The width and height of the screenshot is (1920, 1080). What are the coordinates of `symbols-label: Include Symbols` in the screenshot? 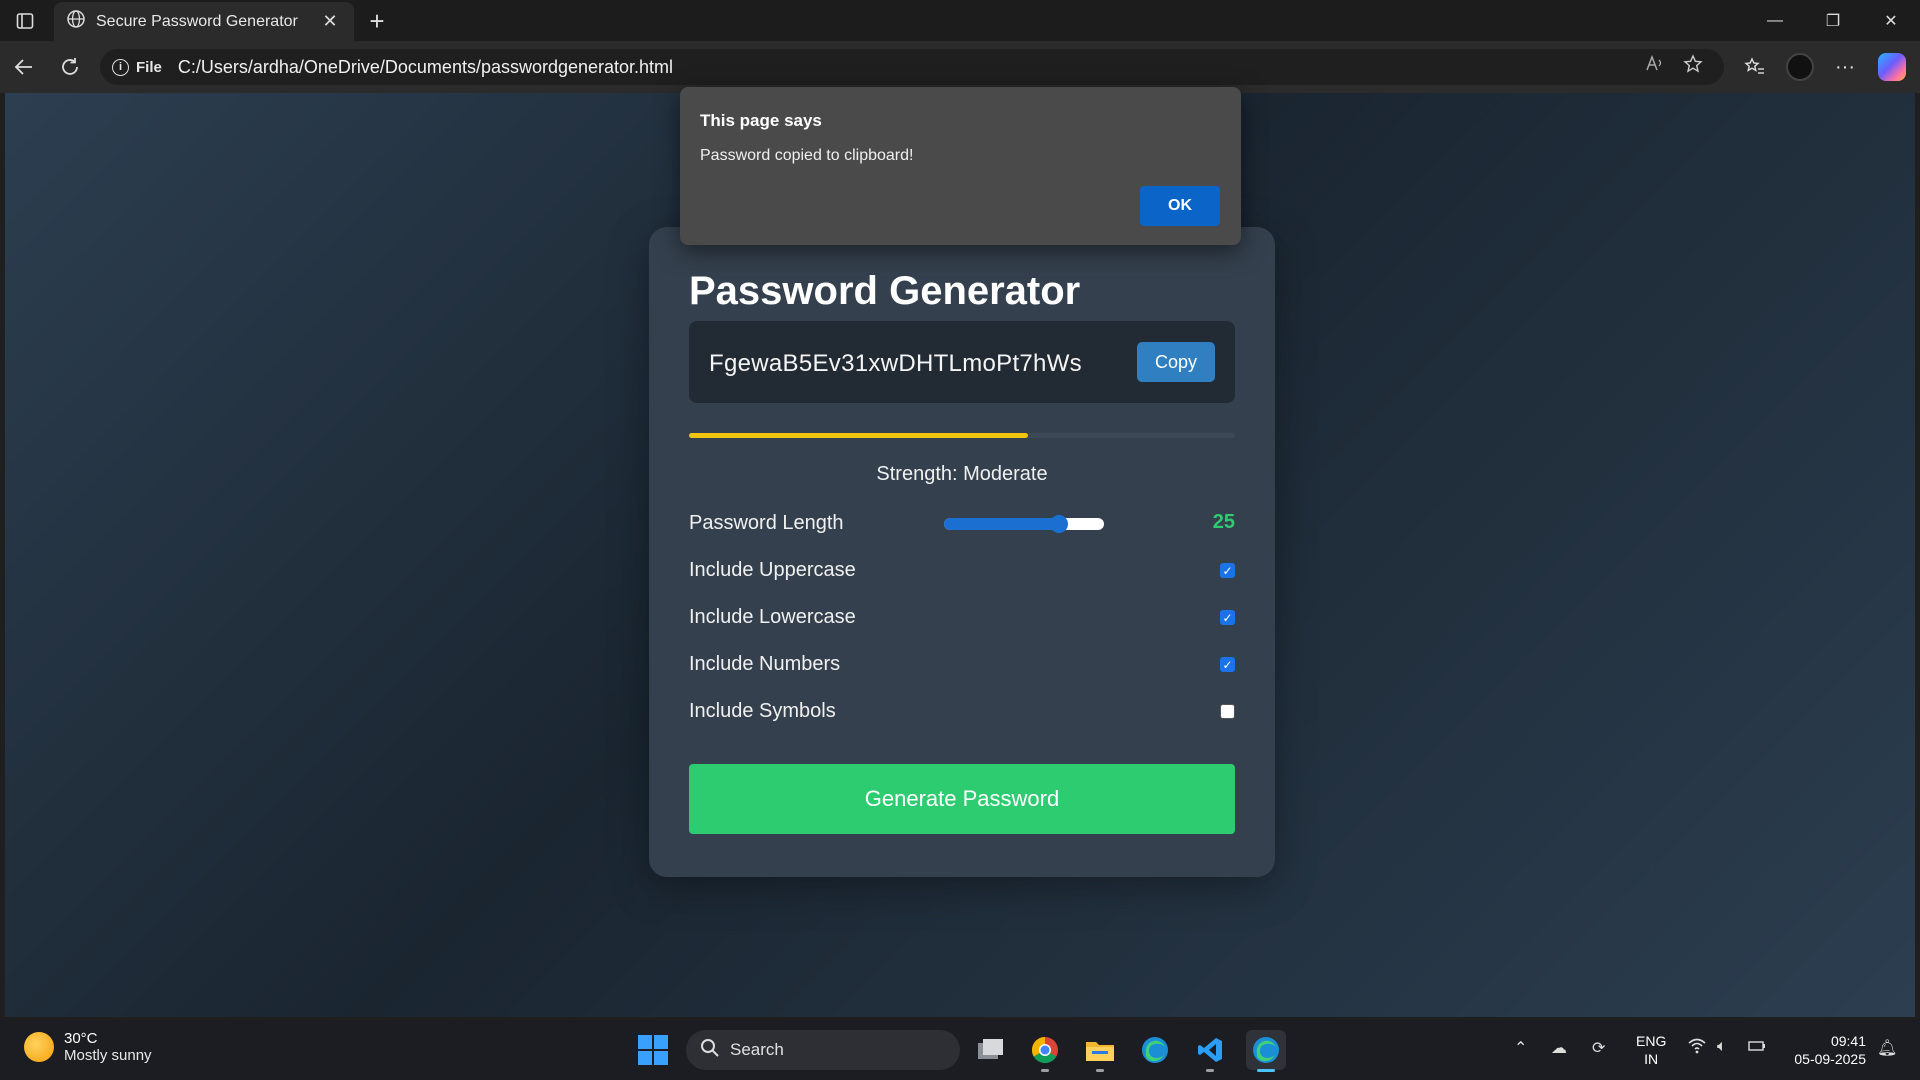 It's located at (762, 710).